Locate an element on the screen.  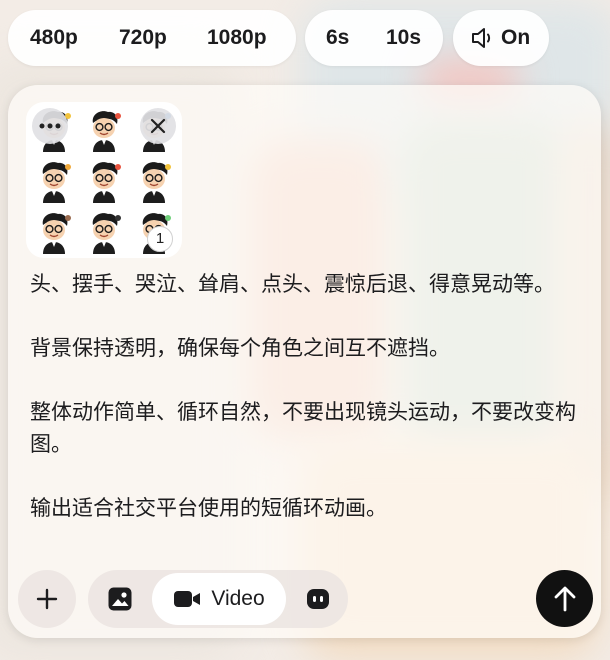
mode-selector: Video is located at coordinates (218, 599).